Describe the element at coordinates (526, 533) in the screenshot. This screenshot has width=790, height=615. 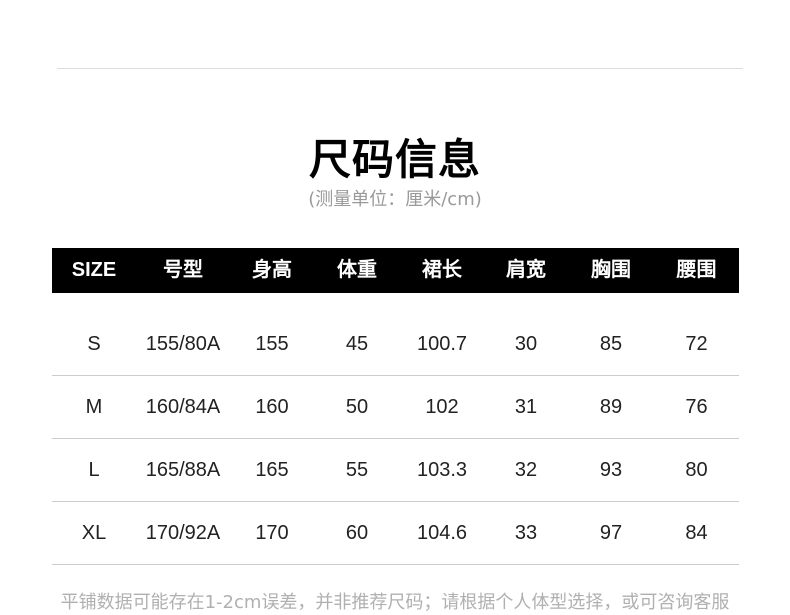
I see `shoulder-width-cell: 33` at that location.